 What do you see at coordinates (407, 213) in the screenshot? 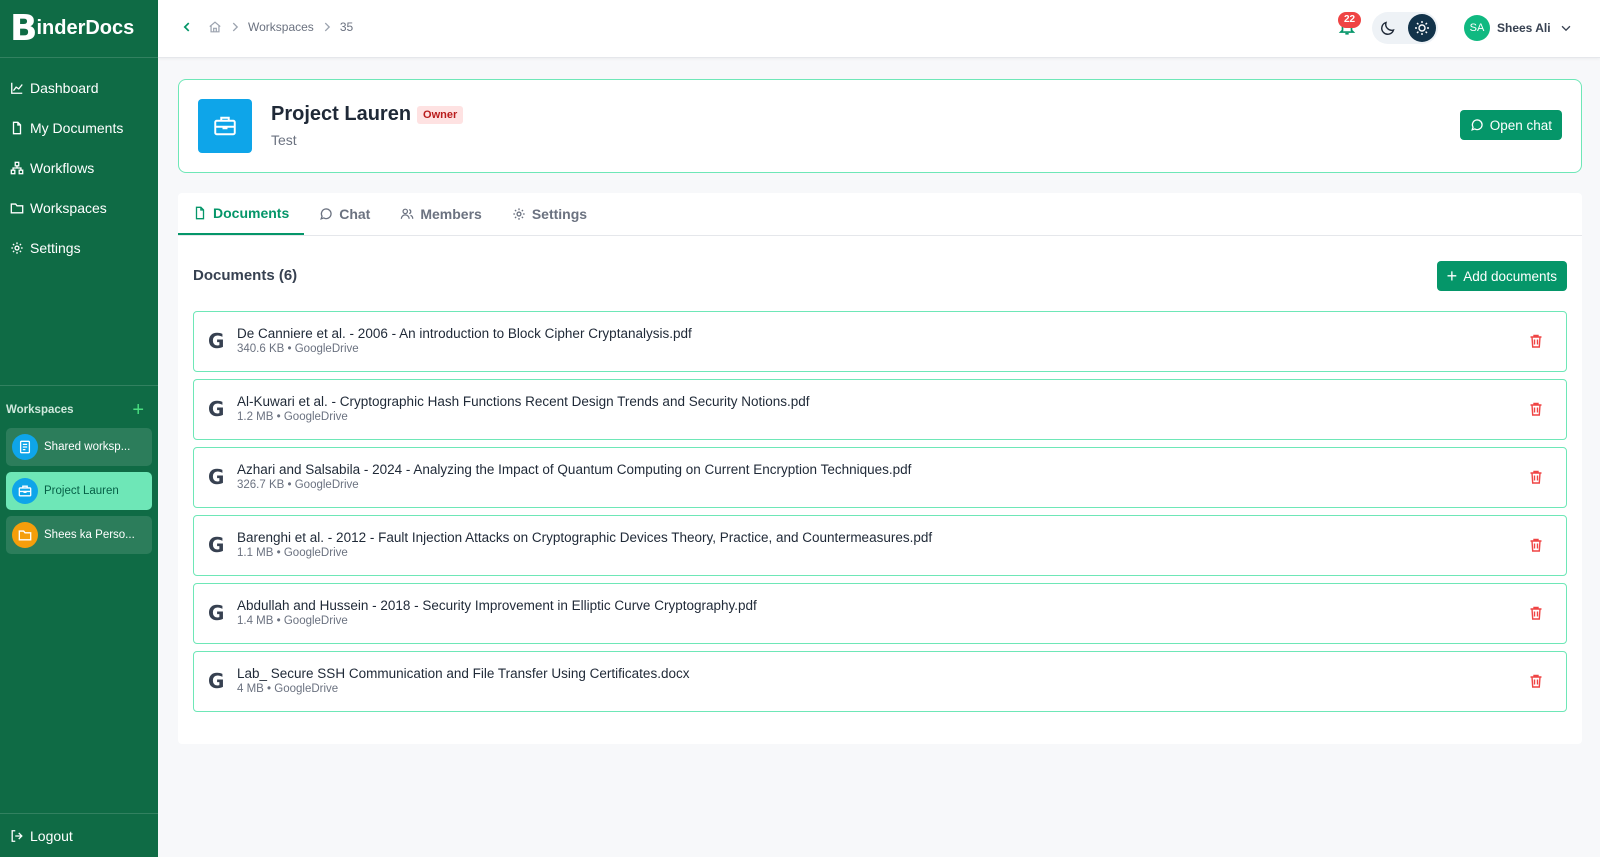
I see `users-icon` at bounding box center [407, 213].